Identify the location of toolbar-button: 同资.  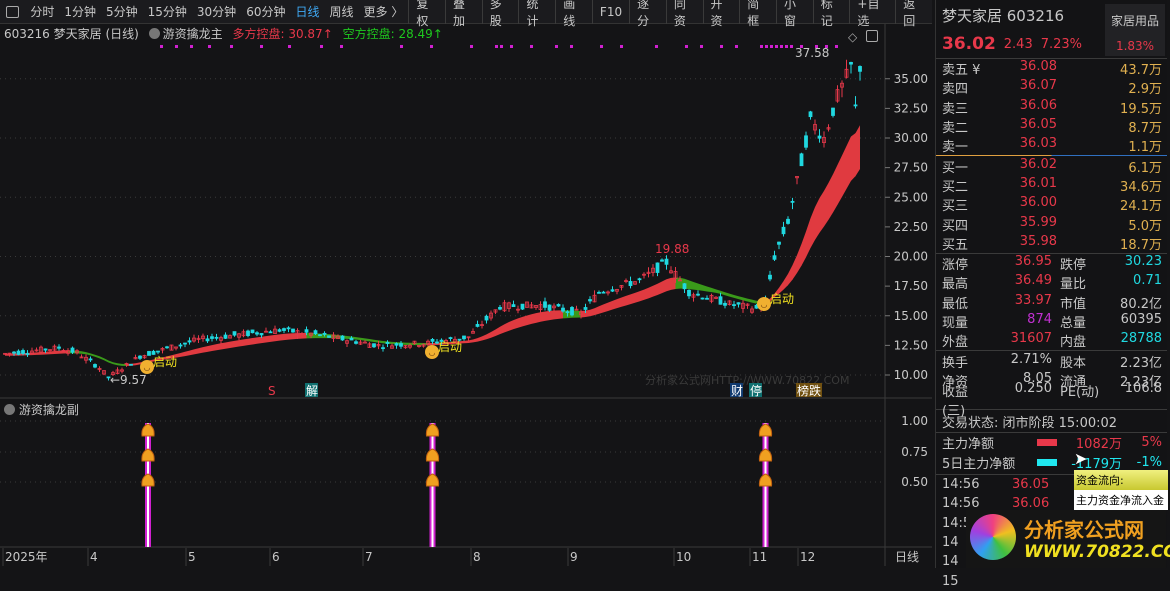
(684, 14).